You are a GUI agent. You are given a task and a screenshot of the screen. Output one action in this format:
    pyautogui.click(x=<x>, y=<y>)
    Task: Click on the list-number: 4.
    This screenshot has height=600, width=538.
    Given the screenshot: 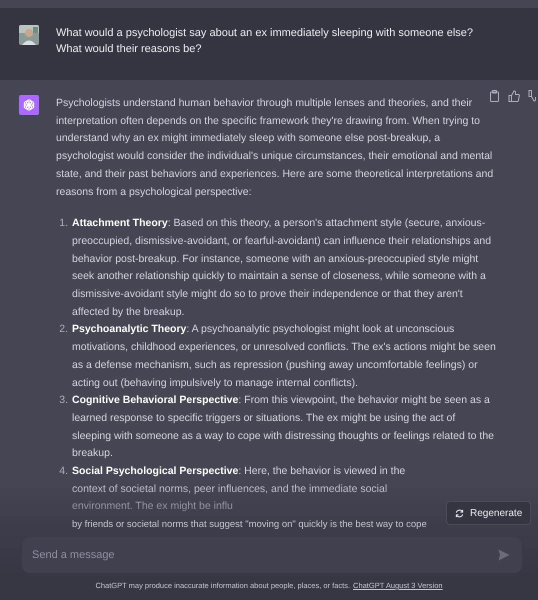 What is the action you would take?
    pyautogui.click(x=63, y=472)
    